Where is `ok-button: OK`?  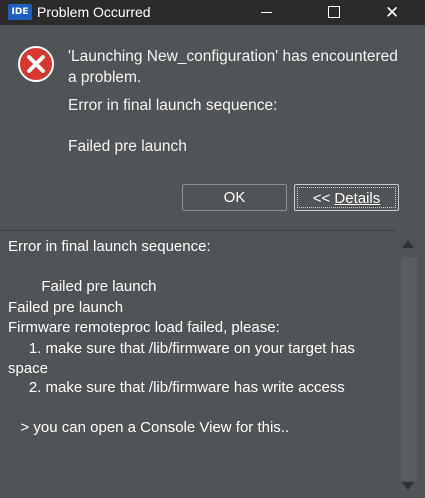
ok-button: OK is located at coordinates (234, 197).